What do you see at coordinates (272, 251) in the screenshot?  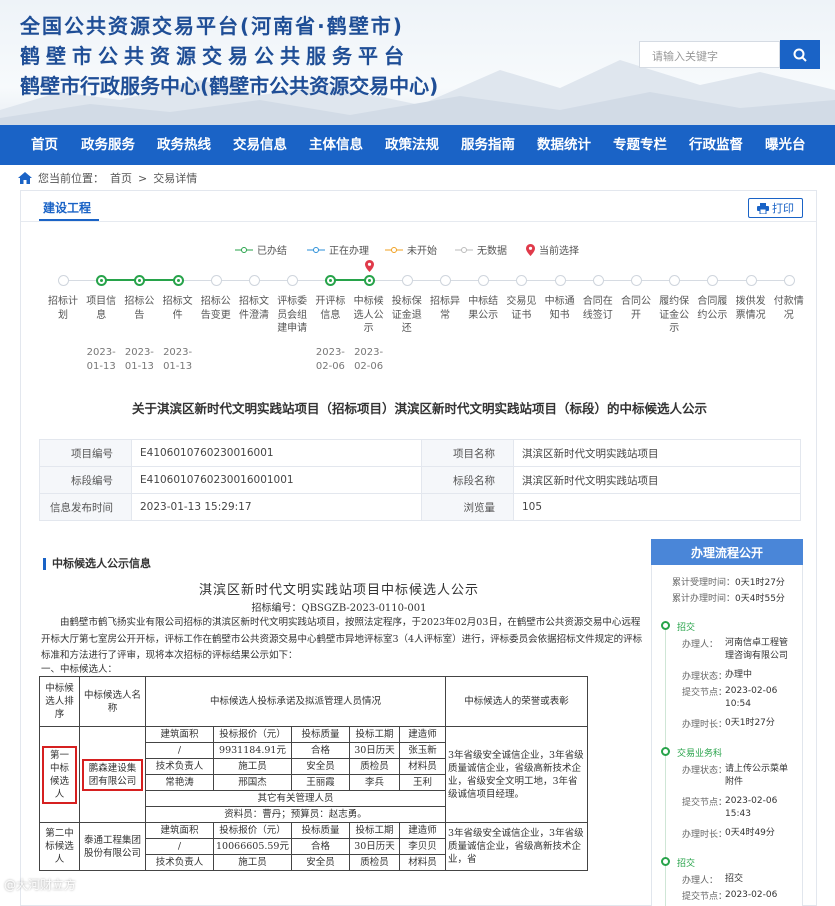 I see `legend-done-label: 已办结` at bounding box center [272, 251].